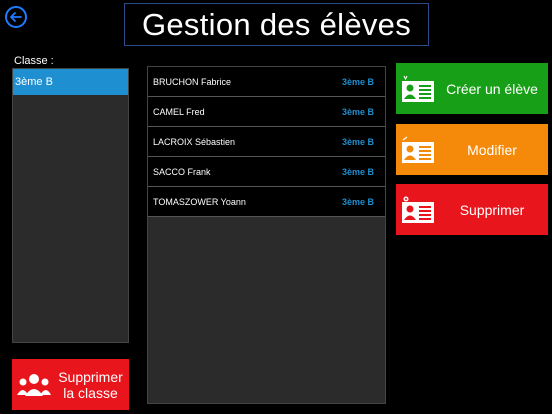 This screenshot has height=414, width=552. Describe the element at coordinates (492, 88) in the screenshot. I see `create-student-label: Créer un élève` at that location.